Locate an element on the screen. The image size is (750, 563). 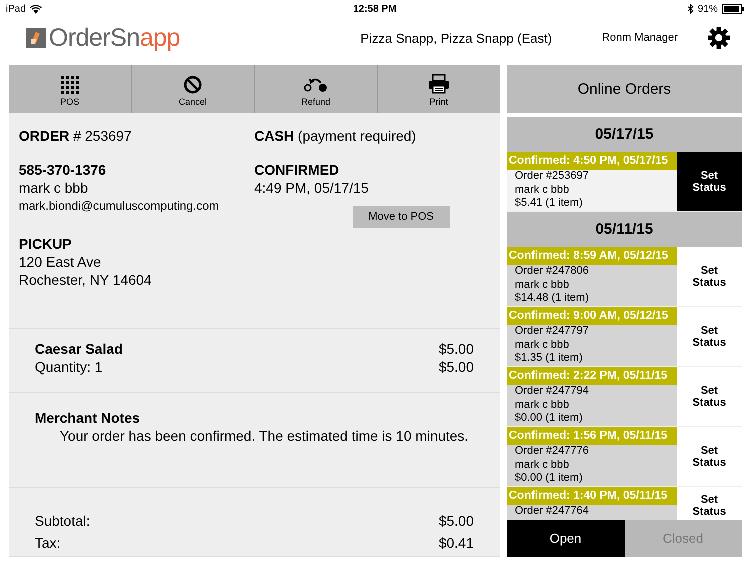
confirmed-label: Confirmed: 4:50 PM, 05/17/15 is located at coordinates (592, 161).